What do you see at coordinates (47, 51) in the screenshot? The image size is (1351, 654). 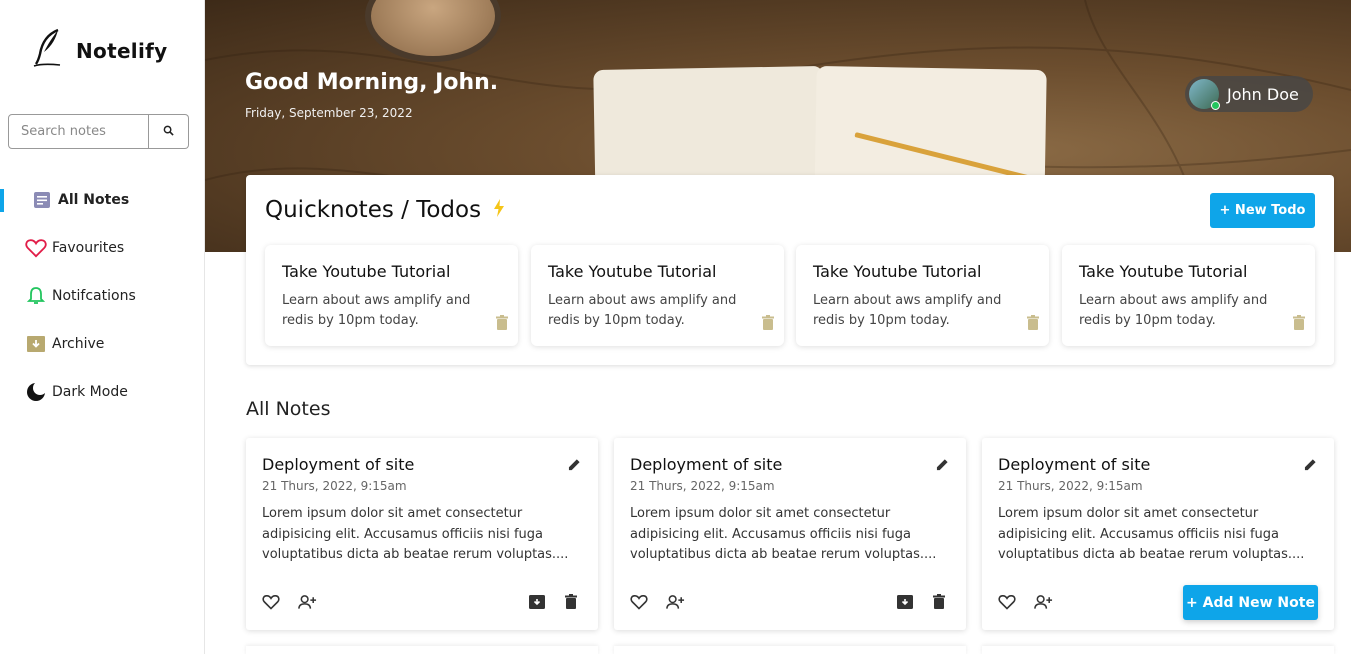 I see `quill-icon` at bounding box center [47, 51].